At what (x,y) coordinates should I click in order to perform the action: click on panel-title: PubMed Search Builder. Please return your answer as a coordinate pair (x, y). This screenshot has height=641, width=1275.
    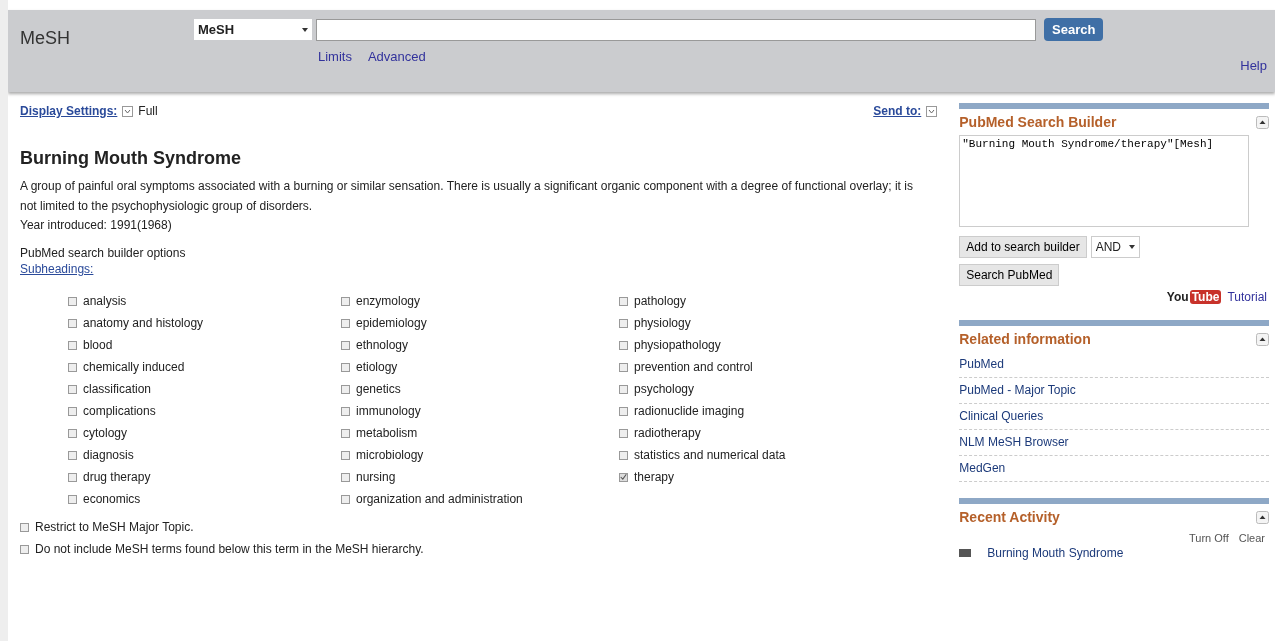
    Looking at the image, I should click on (1038, 122).